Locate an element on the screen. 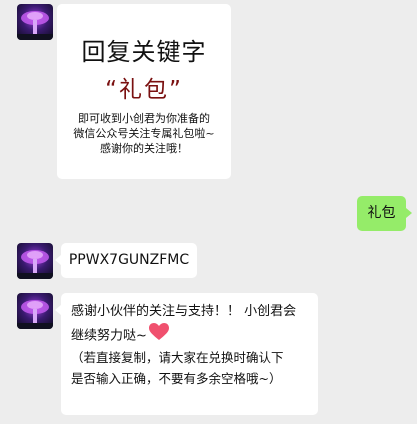  promo-title: 回复关键字 is located at coordinates (144, 52).